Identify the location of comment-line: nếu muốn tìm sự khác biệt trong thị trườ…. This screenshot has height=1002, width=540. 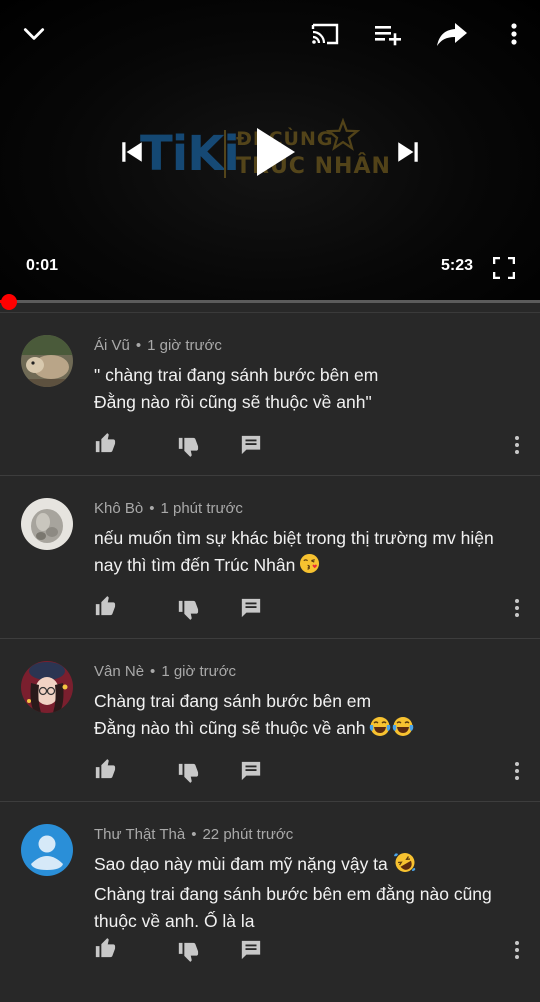
(294, 538).